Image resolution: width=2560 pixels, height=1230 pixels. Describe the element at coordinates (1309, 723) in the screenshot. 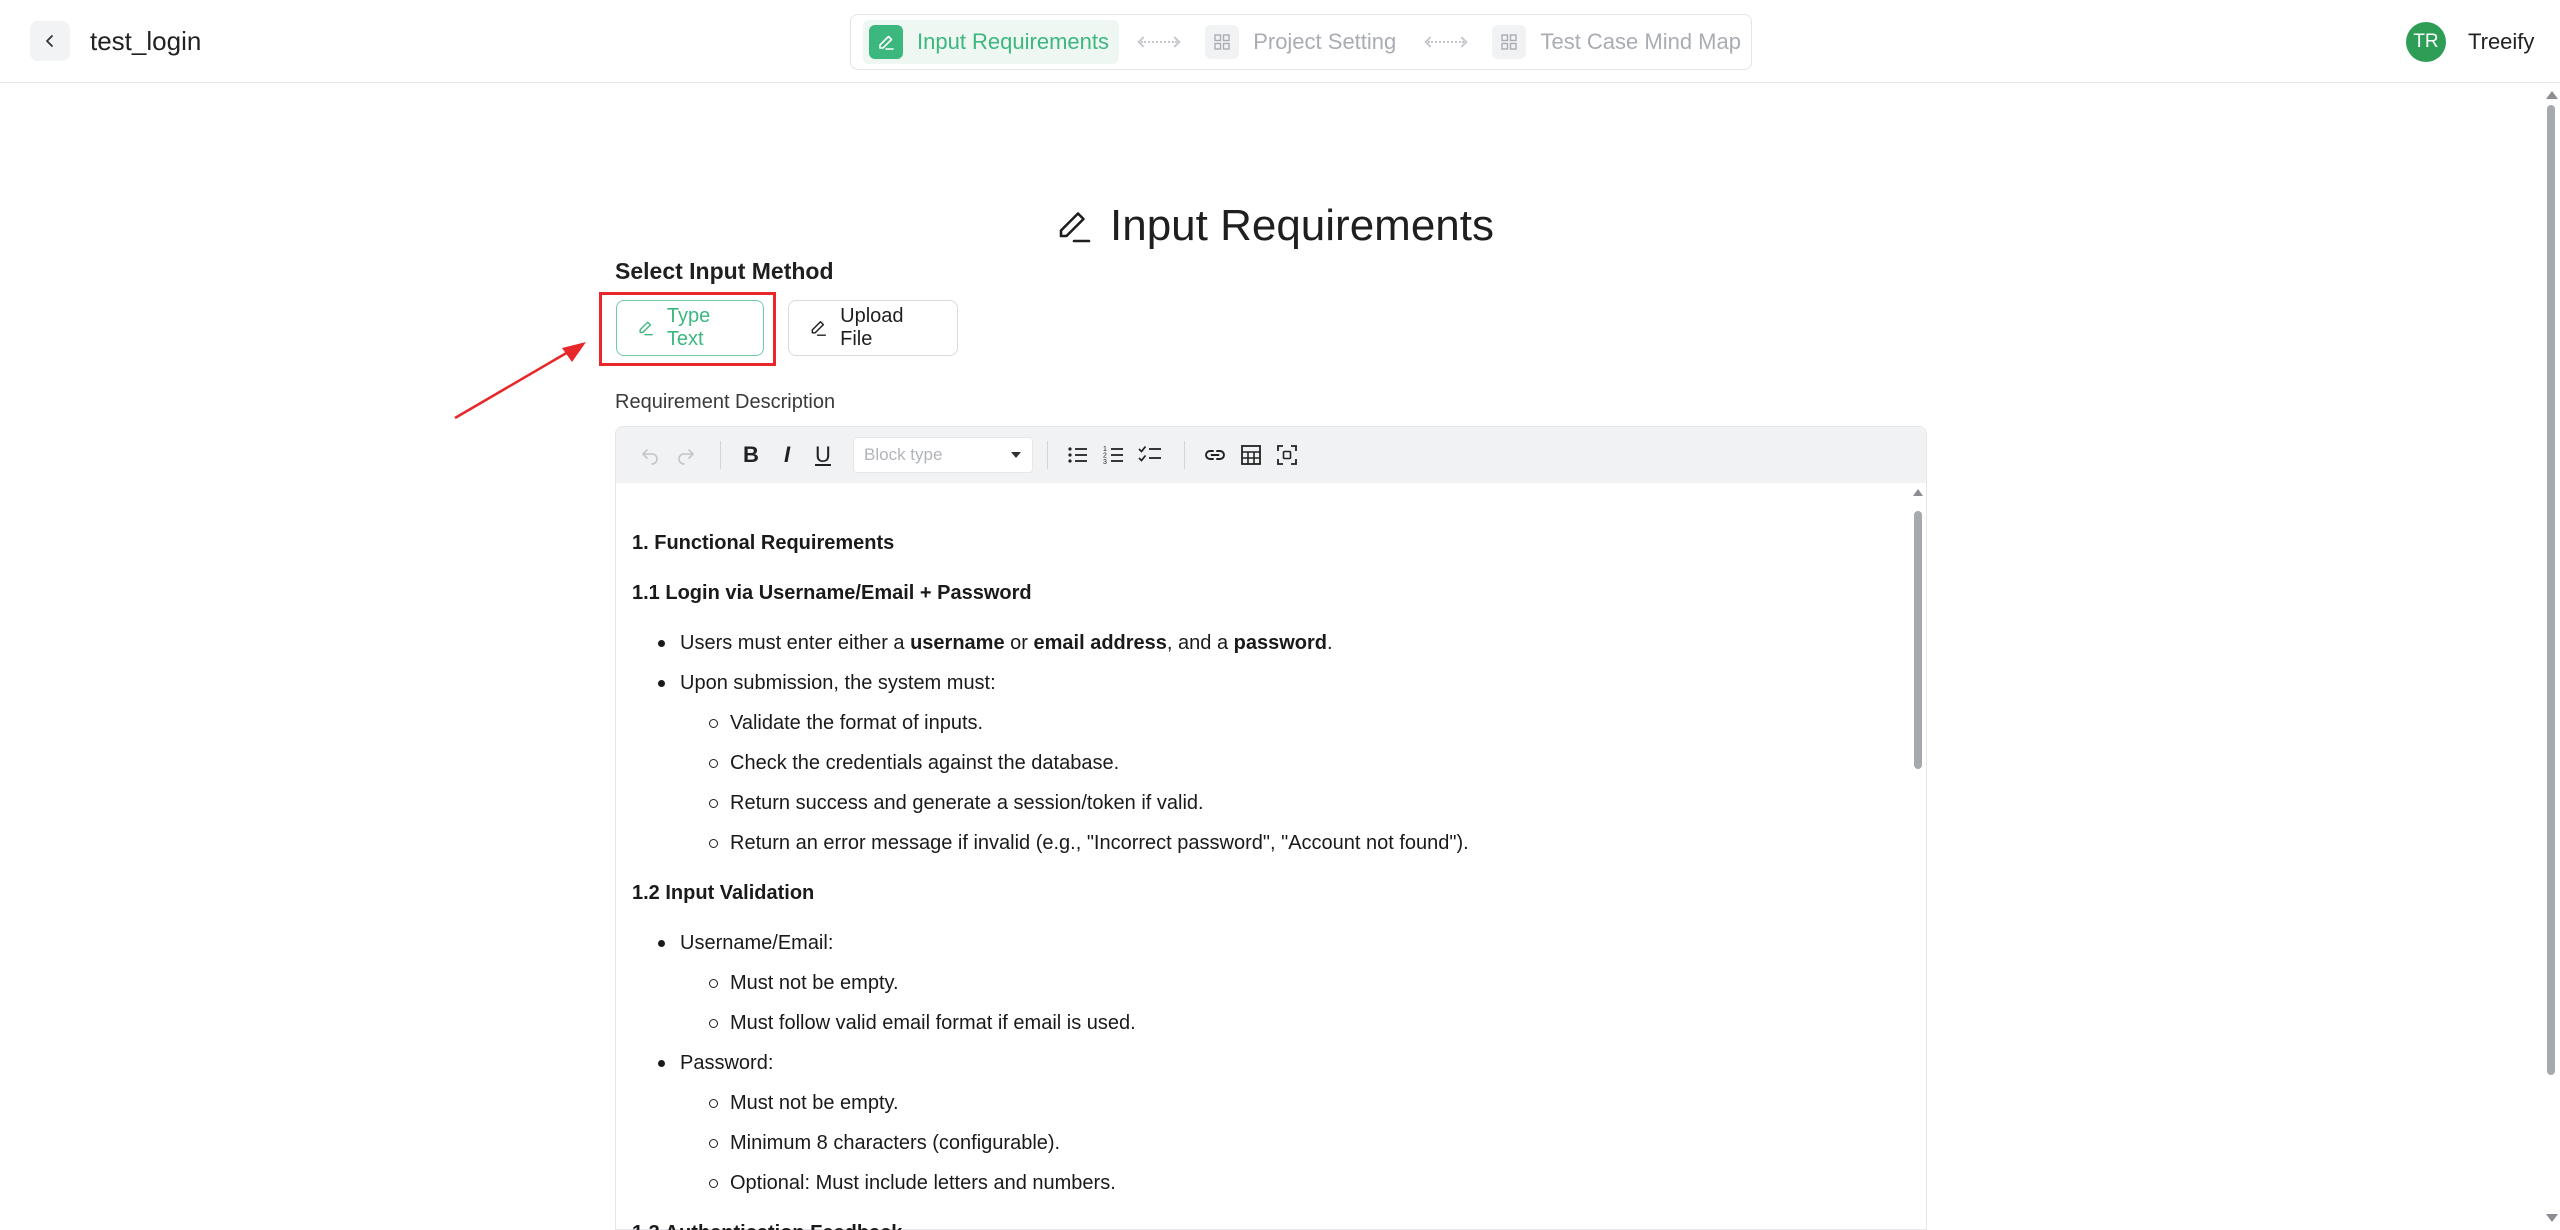

I see `list-item: Validate the format of inputs.` at that location.